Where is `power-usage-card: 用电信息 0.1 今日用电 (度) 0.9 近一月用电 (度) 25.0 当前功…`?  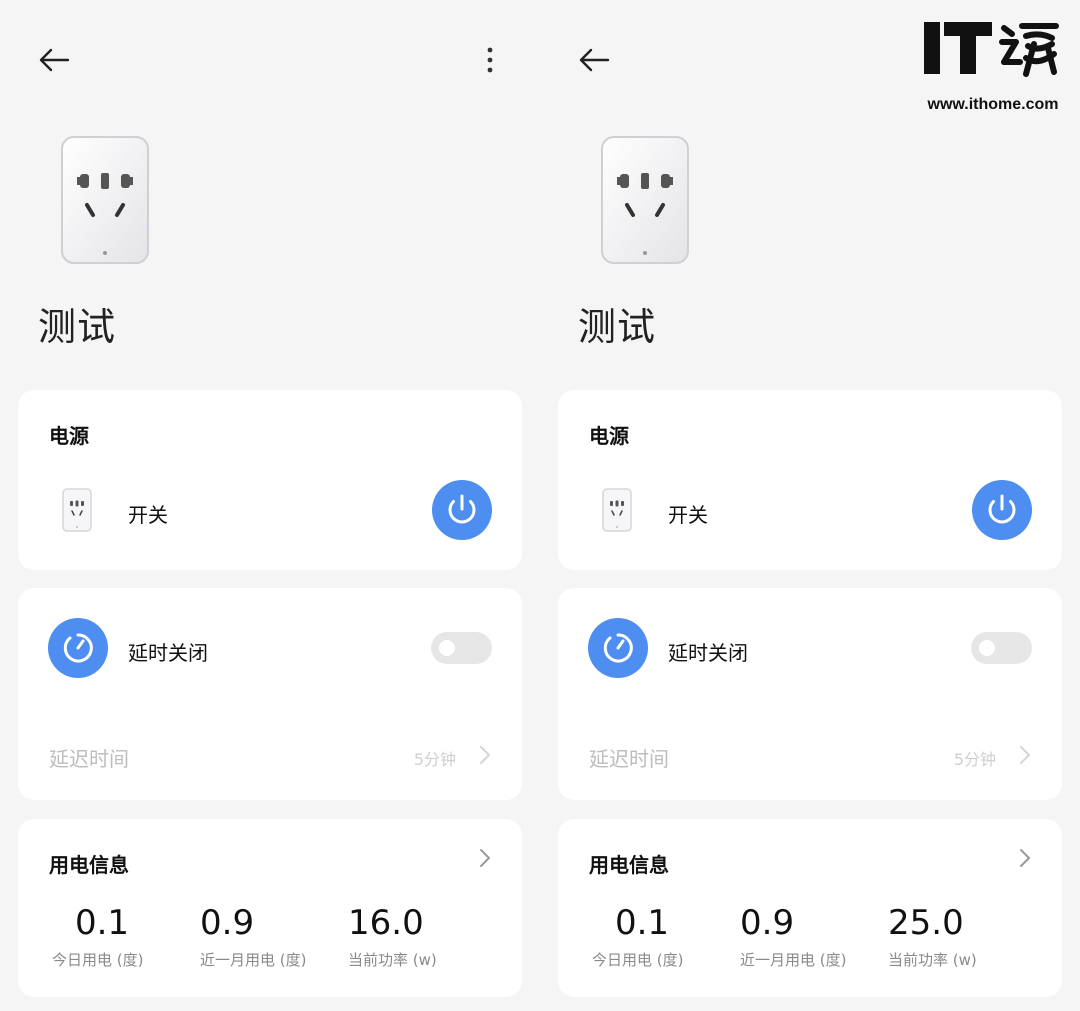 power-usage-card: 用电信息 0.1 今日用电 (度) 0.9 近一月用电 (度) 25.0 当前功… is located at coordinates (810, 908).